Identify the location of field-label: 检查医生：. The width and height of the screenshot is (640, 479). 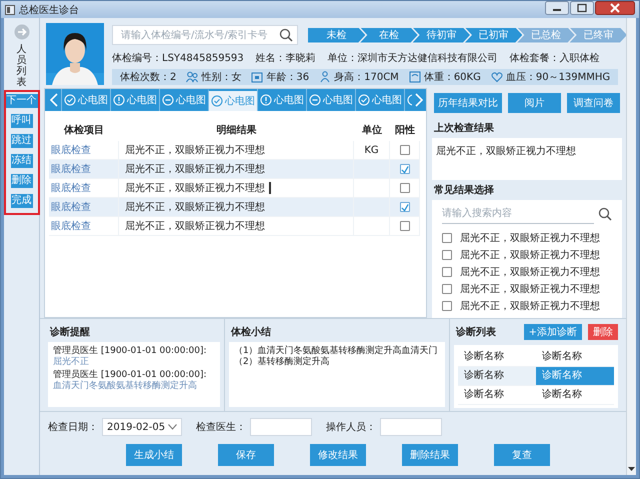
(221, 427).